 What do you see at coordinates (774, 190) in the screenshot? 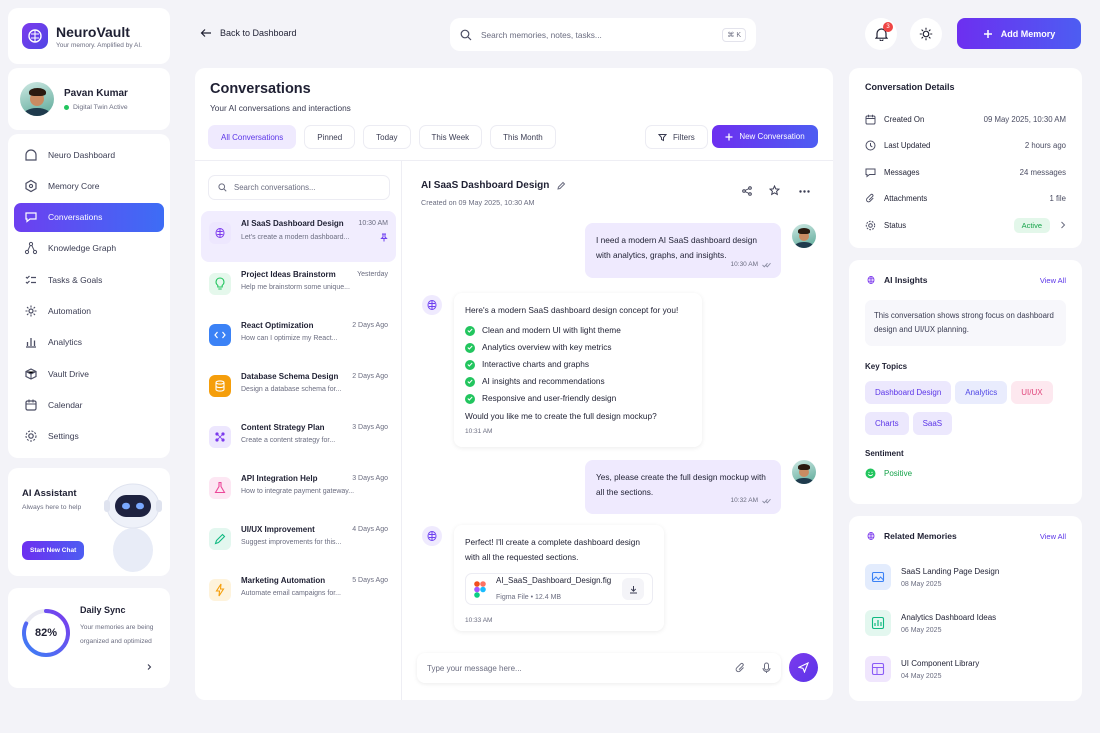
I see `star-icon` at bounding box center [774, 190].